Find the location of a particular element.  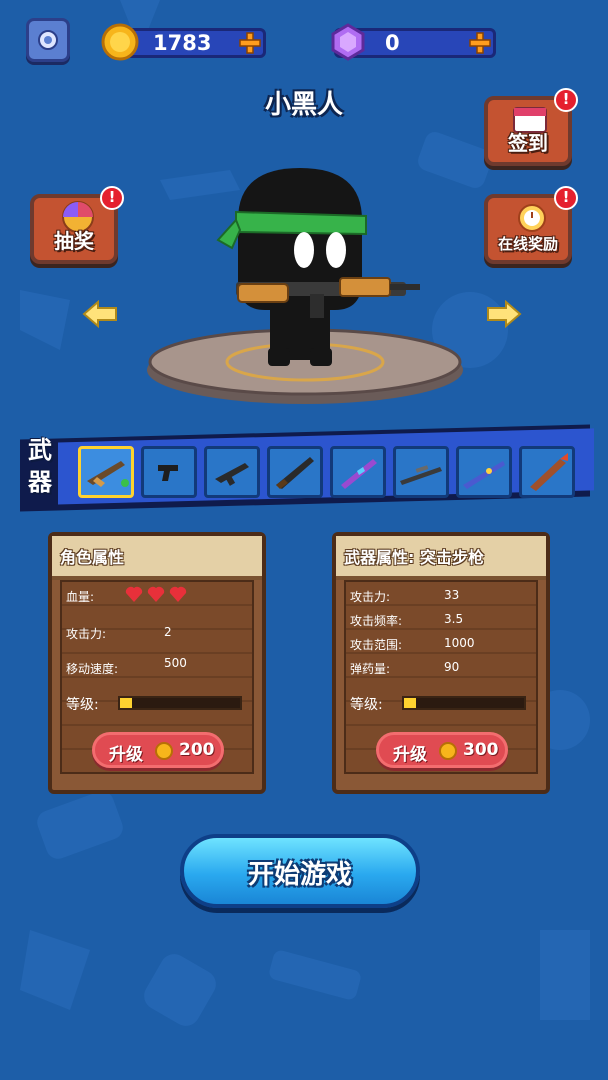

weapon-title-top: 武 is located at coordinates (40, 450).